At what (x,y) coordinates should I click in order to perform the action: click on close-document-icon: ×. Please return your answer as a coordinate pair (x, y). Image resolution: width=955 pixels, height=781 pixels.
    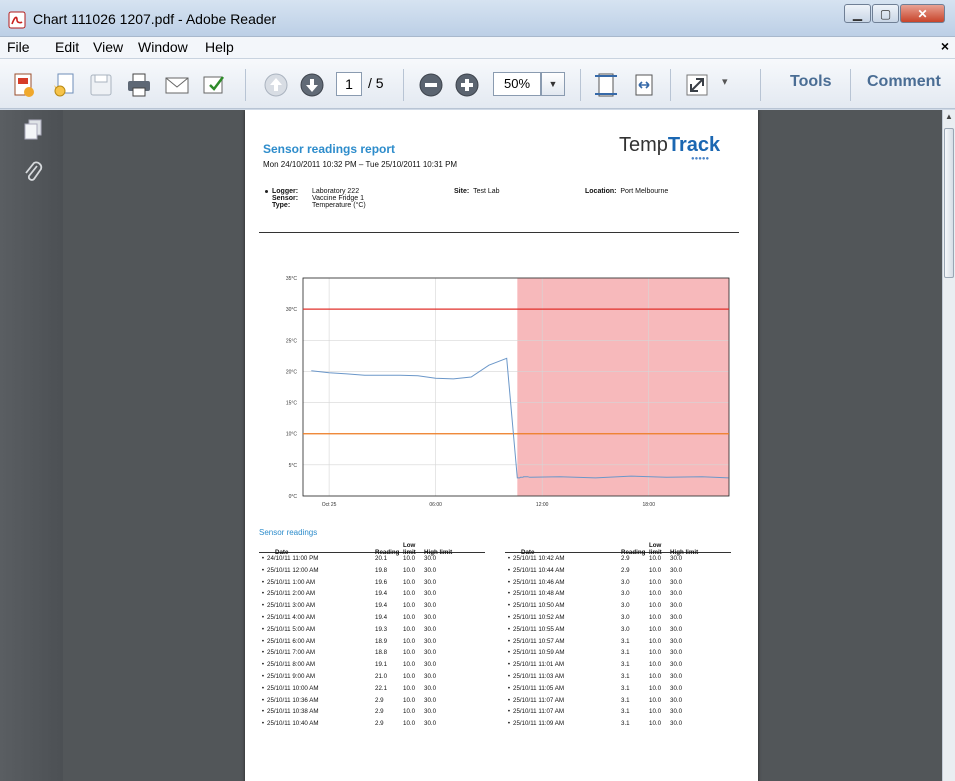
    Looking at the image, I should click on (945, 46).